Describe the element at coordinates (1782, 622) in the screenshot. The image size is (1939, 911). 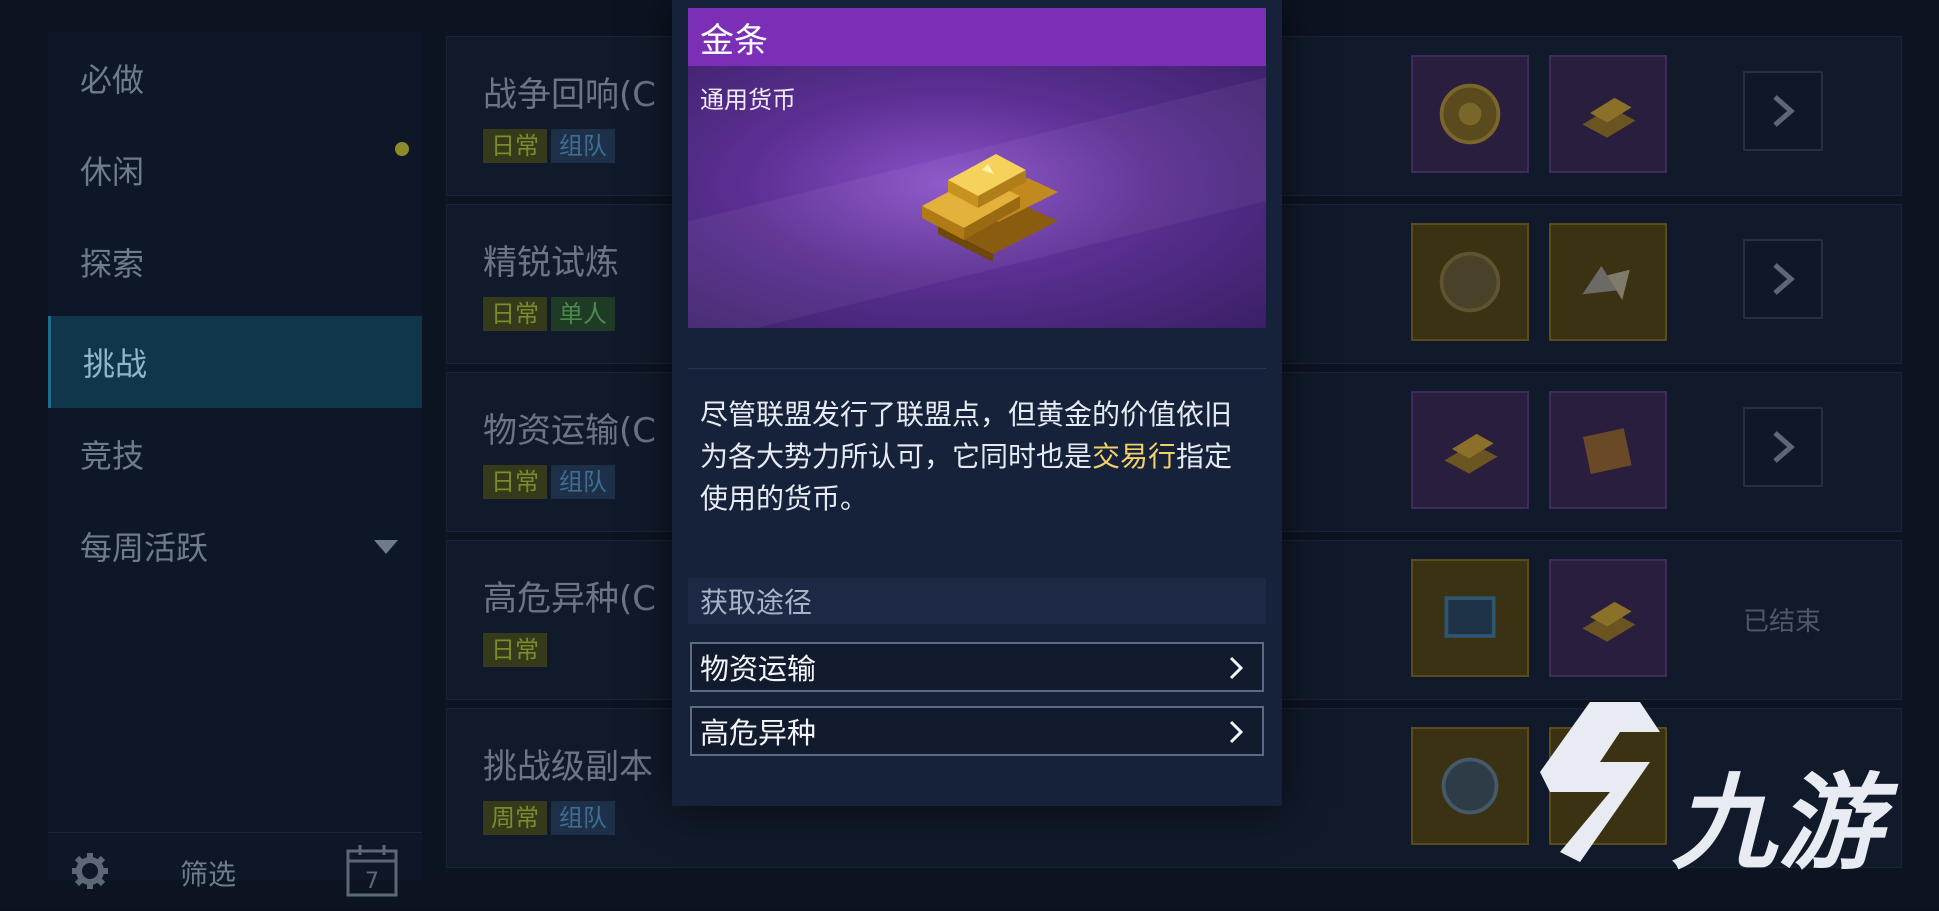
I see `status-ended: 已结束` at that location.